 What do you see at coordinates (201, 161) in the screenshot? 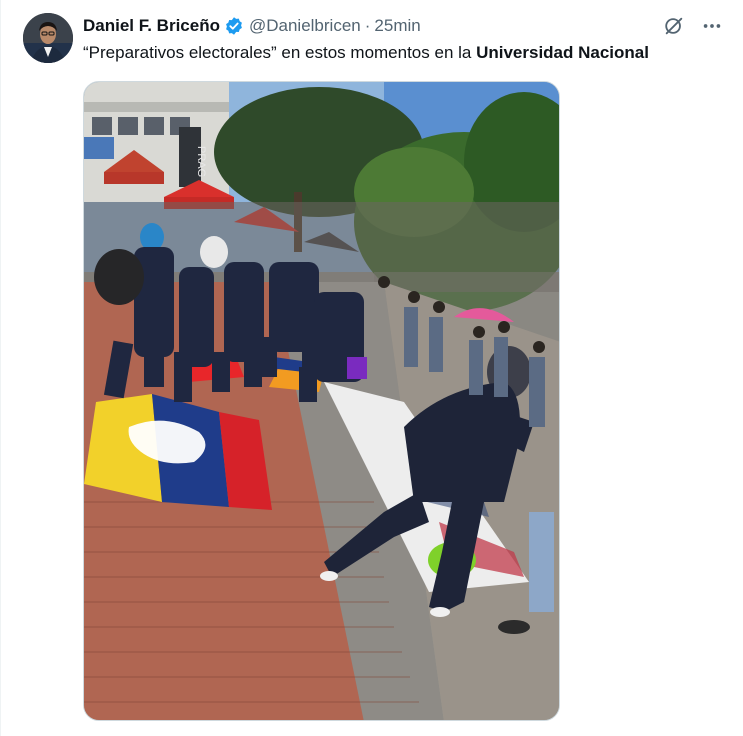
I see `wall-text: PRAG` at bounding box center [201, 161].